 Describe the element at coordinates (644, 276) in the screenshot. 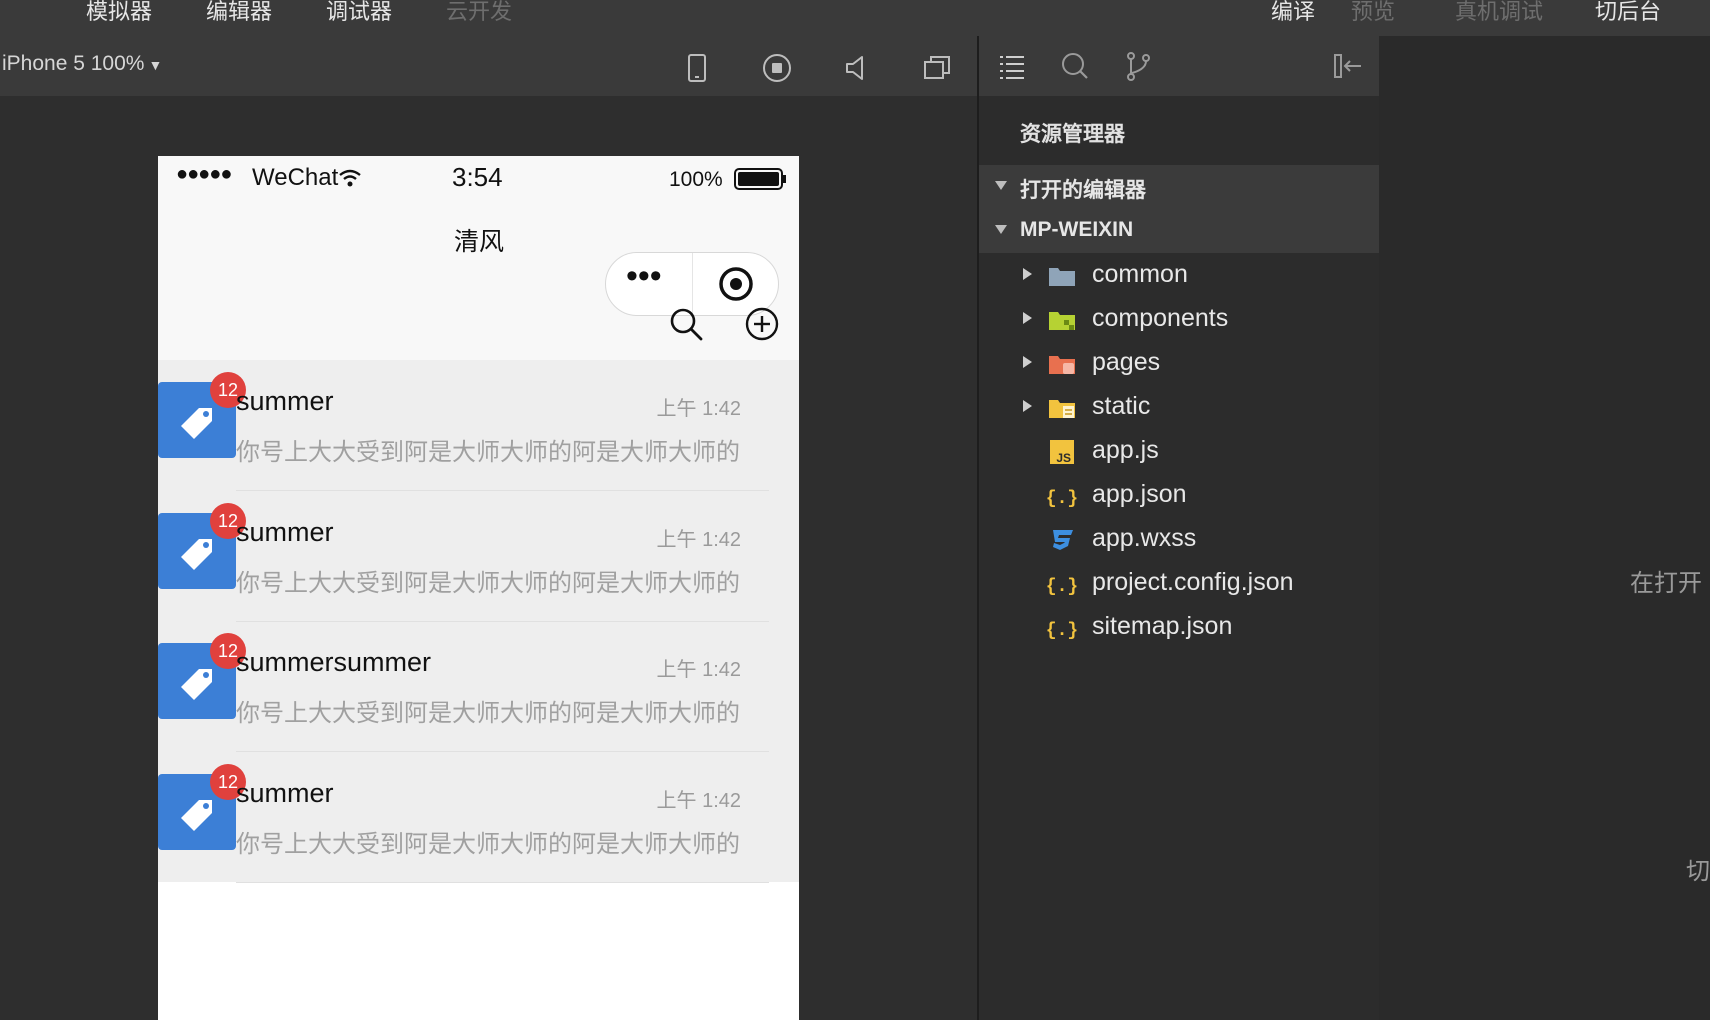

I see `more-icon: •••` at that location.